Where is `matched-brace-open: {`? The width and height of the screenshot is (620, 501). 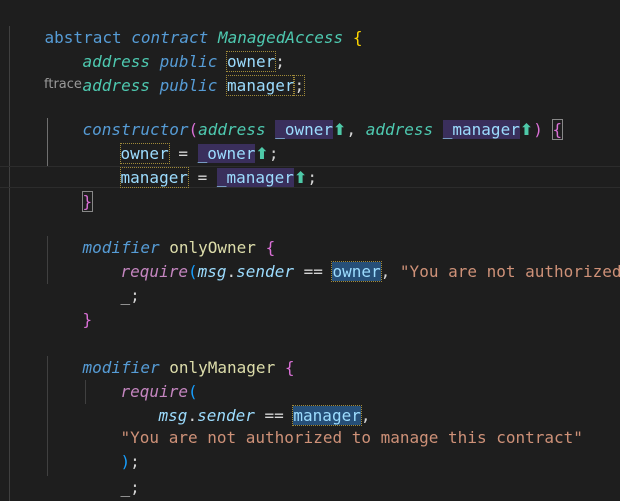 matched-brace-open: { is located at coordinates (557, 129).